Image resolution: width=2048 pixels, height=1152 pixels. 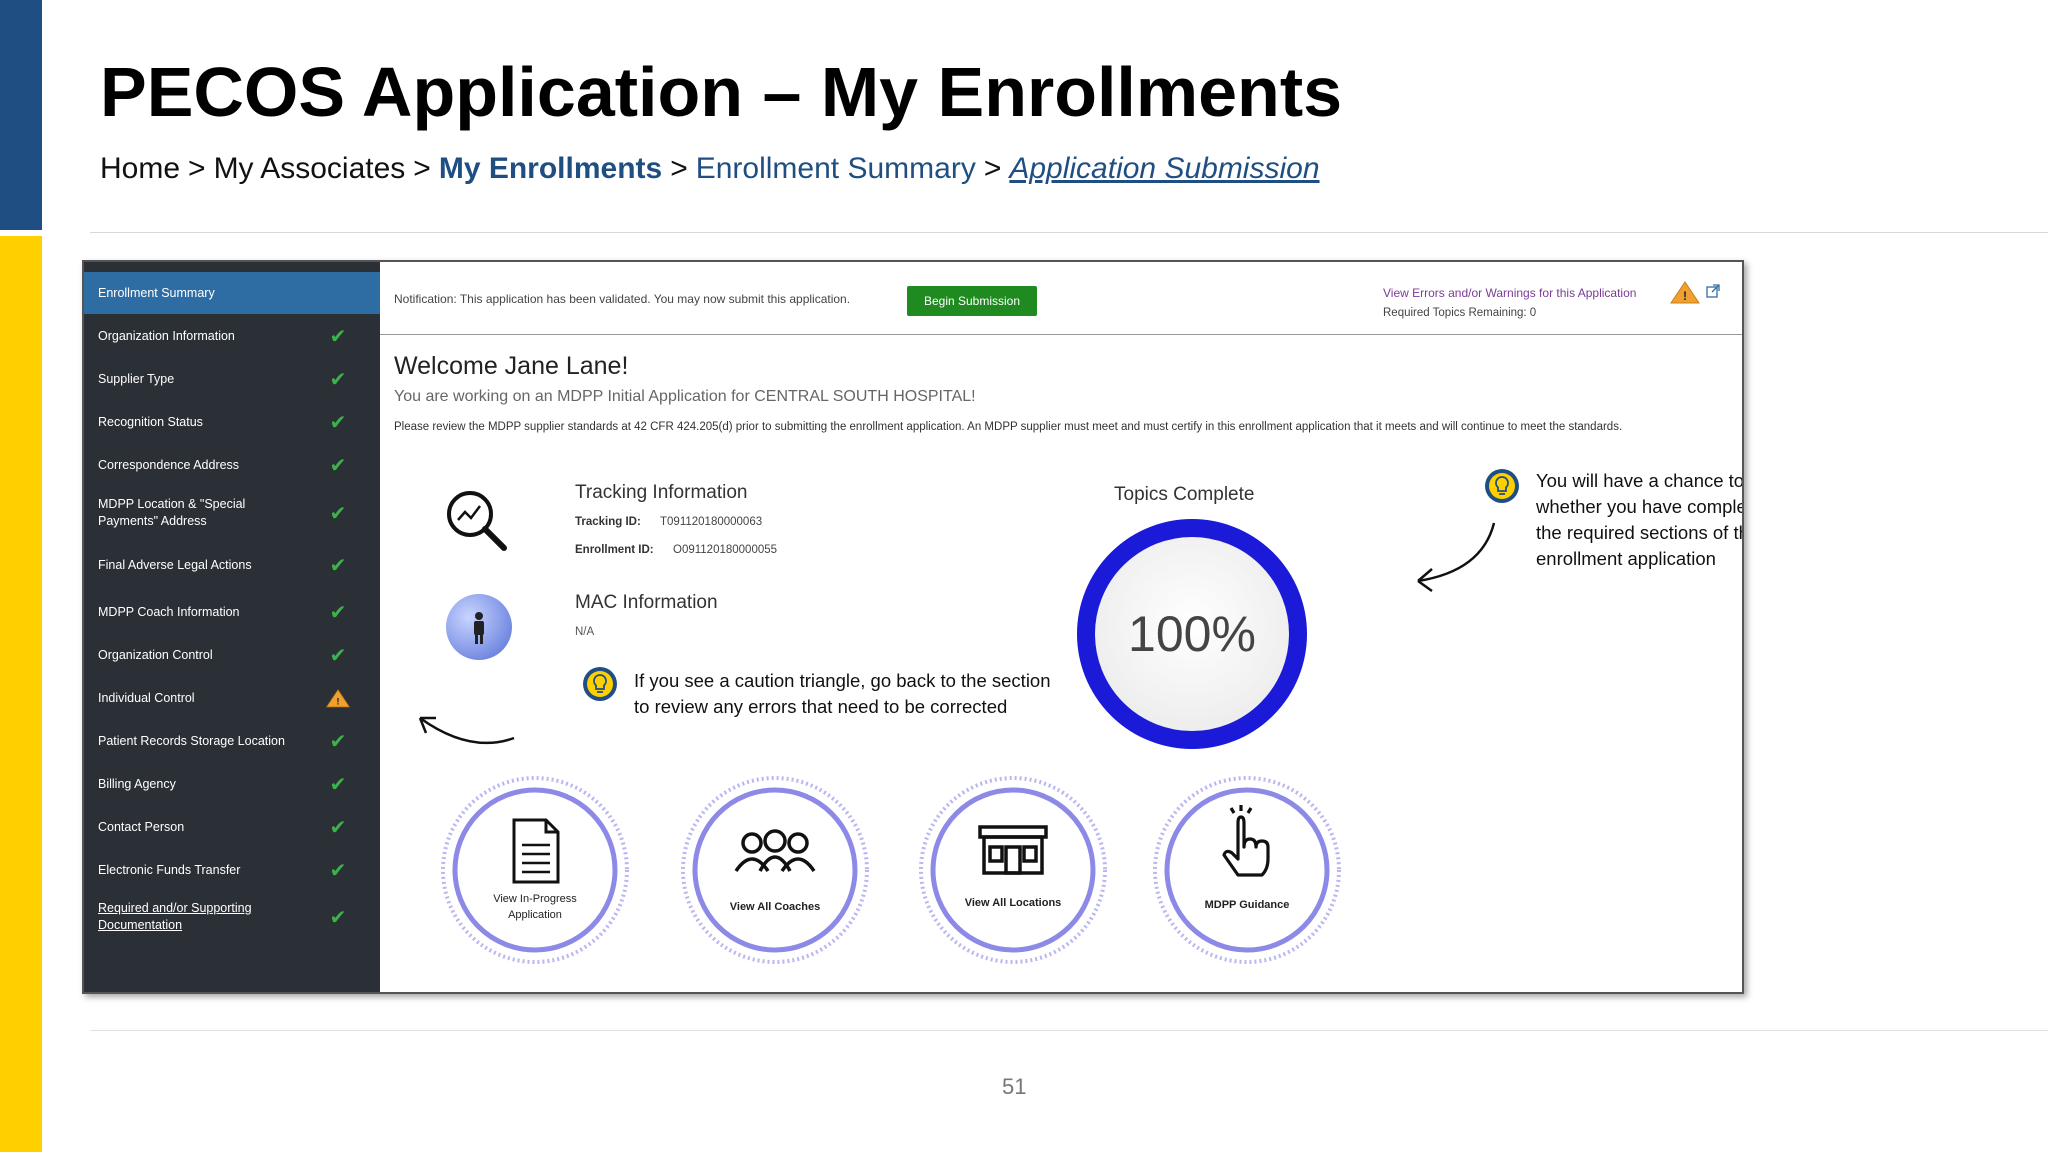 What do you see at coordinates (232, 565) in the screenshot?
I see `sidebar-item-final-adverse-legal-actions: Final Adverse Legal Actions ✔` at bounding box center [232, 565].